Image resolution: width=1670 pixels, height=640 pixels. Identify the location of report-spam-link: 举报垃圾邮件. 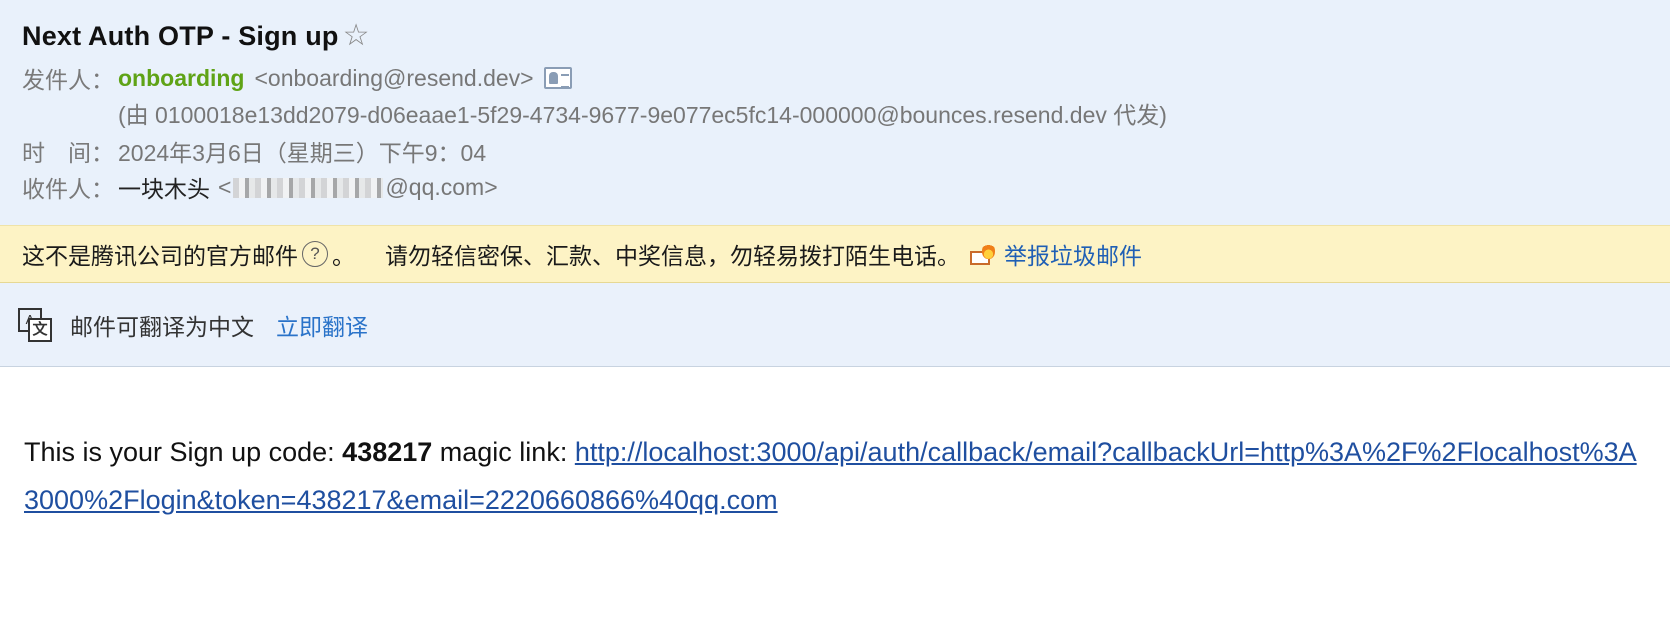
(1073, 254).